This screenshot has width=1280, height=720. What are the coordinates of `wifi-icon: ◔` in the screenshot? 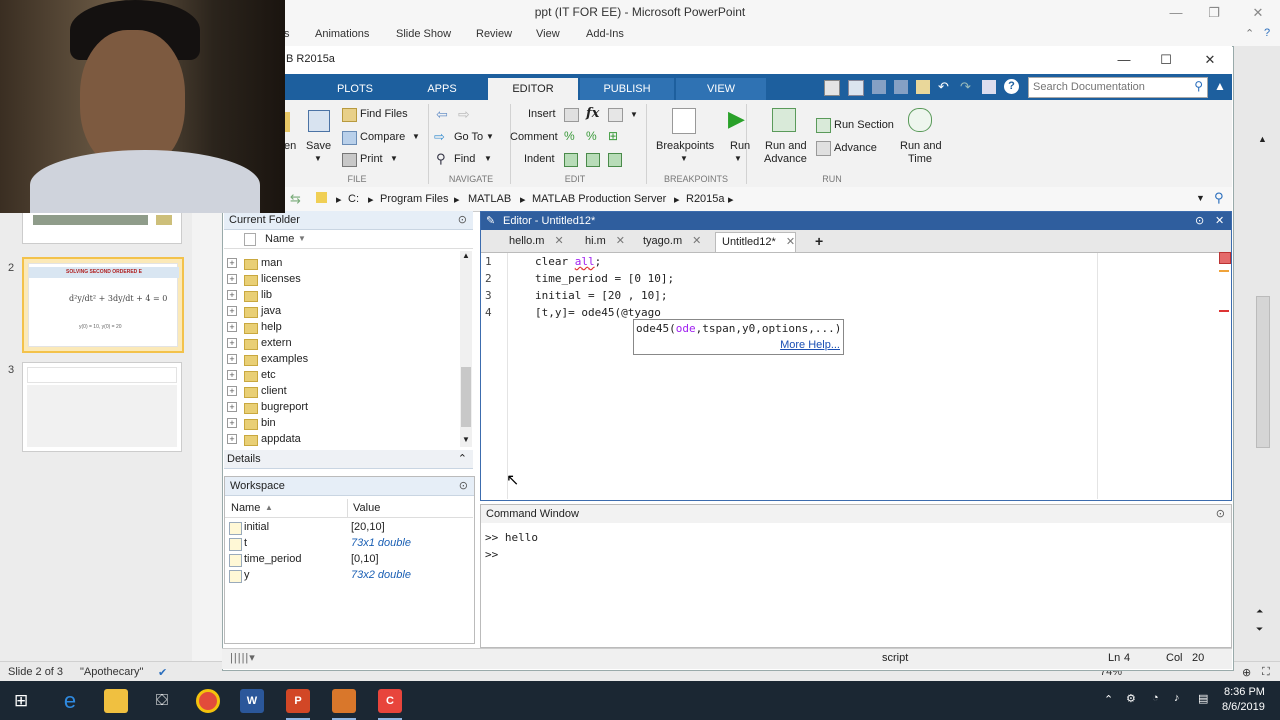 It's located at (1155, 698).